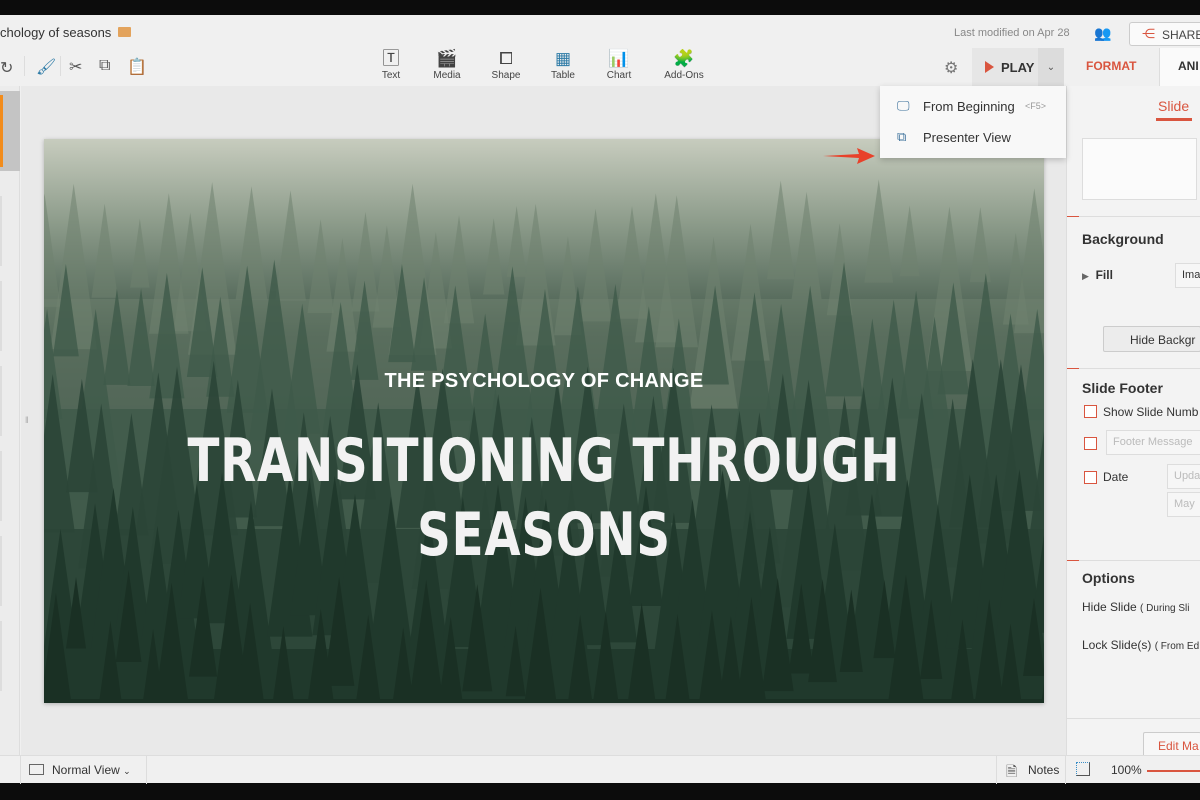 The width and height of the screenshot is (1200, 800). Describe the element at coordinates (1090, 477) in the screenshot. I see `date-checkbox` at that location.